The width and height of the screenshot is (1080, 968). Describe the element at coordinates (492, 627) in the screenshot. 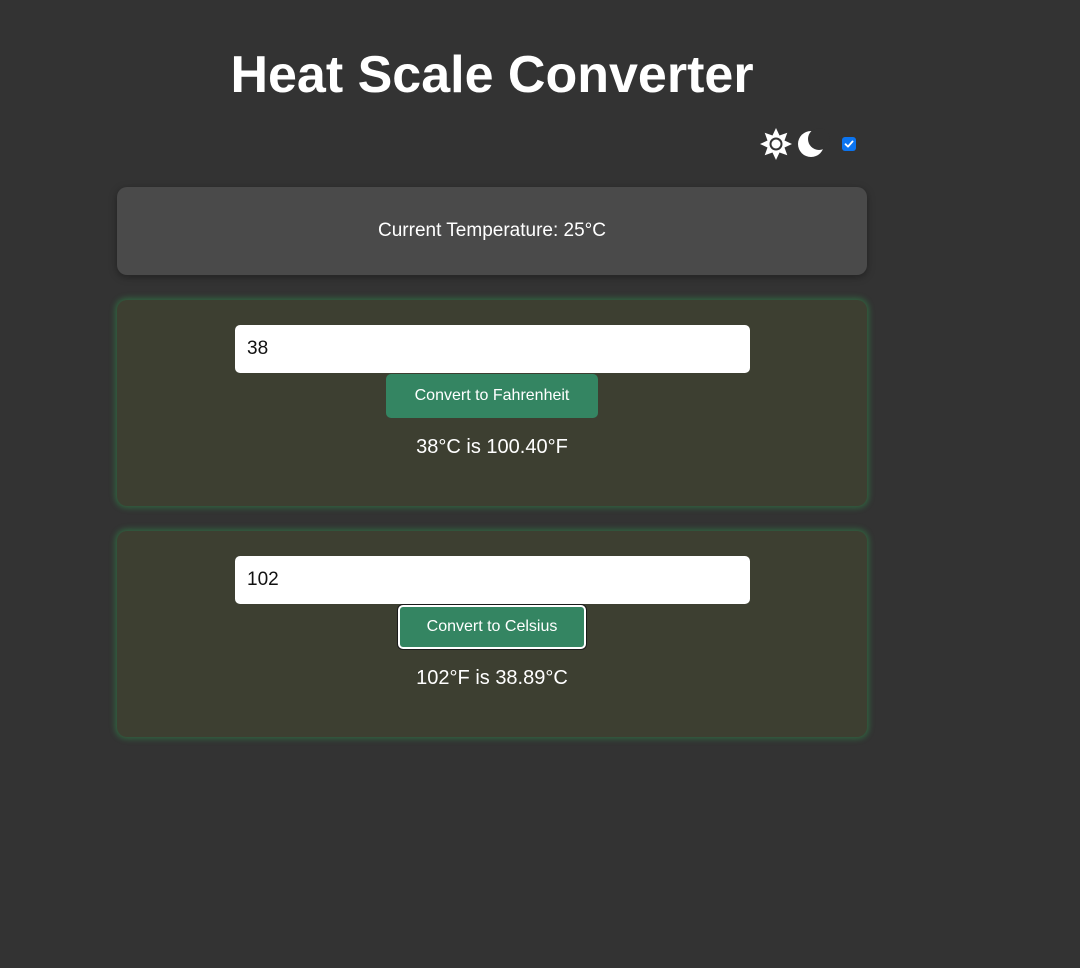

I see `convert-to-celsius-button: Convert to Celsius` at that location.